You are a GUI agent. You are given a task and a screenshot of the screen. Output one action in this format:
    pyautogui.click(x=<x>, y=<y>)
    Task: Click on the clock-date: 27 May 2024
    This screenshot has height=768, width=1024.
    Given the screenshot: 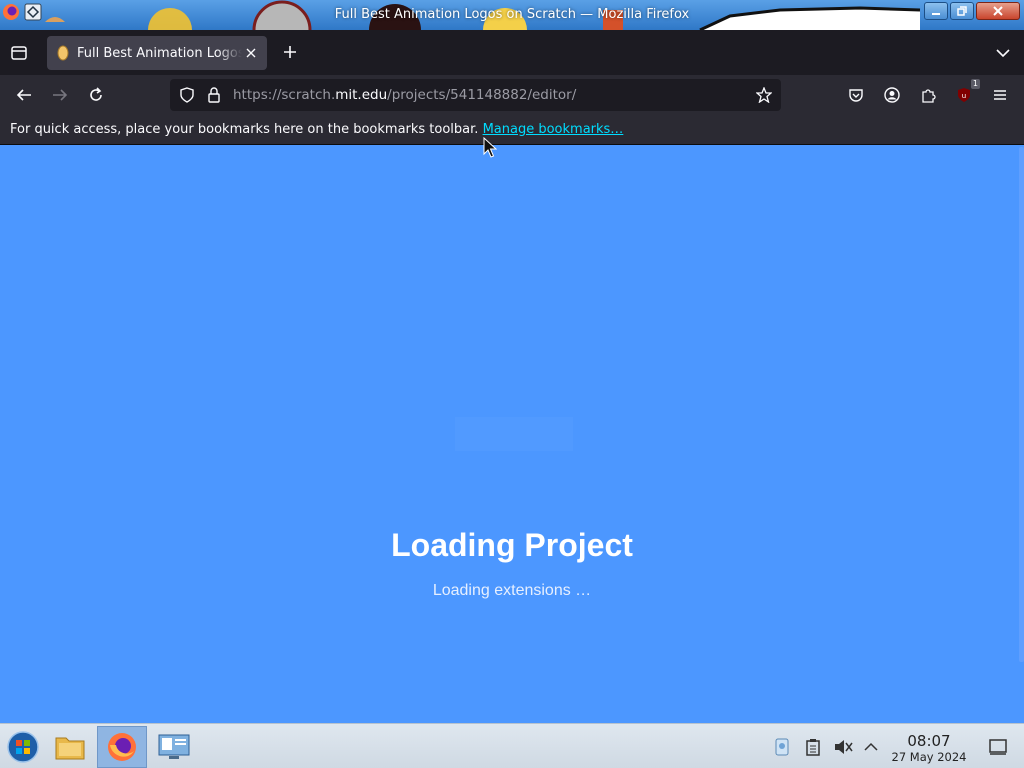 What is the action you would take?
    pyautogui.click(x=929, y=757)
    